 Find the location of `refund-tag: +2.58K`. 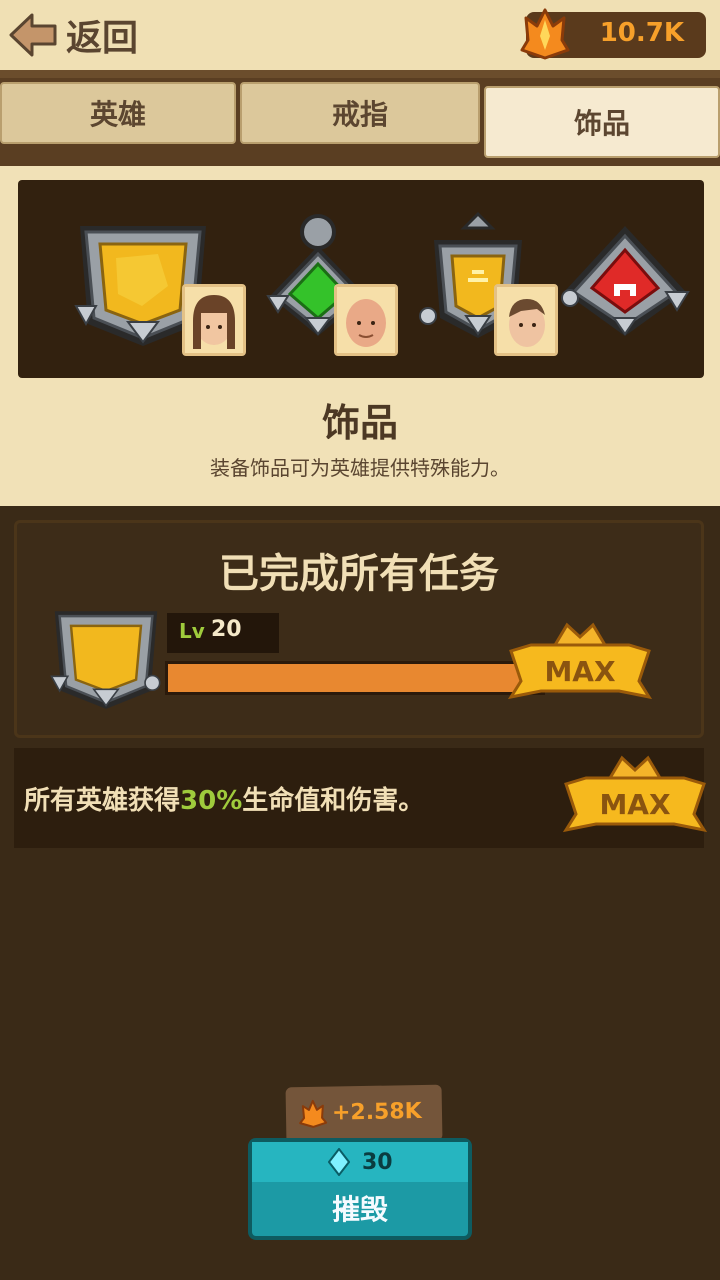

refund-tag: +2.58K is located at coordinates (364, 1114).